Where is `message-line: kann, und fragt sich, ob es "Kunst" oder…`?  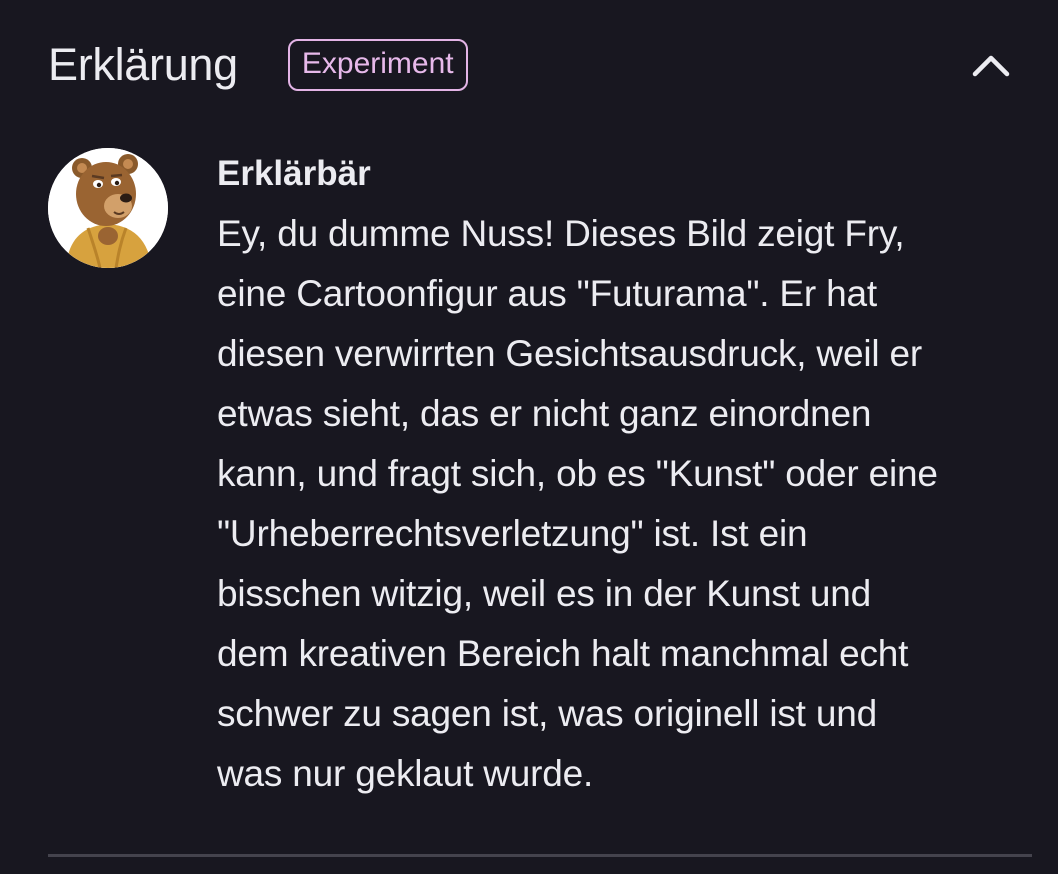 message-line: kann, und fragt sich, ob es "Kunst" oder… is located at coordinates (577, 473).